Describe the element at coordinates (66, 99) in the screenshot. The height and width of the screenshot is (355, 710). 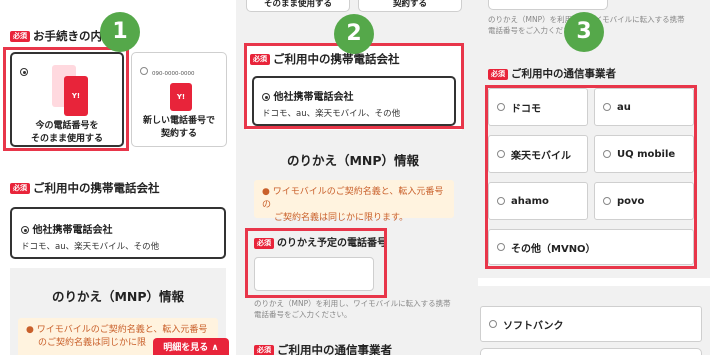
I see `highlight-box-procedure` at that location.